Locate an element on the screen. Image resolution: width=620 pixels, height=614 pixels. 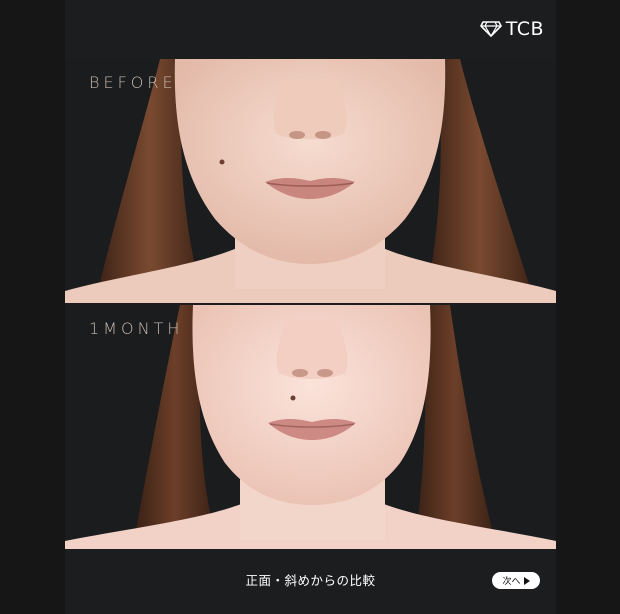
right-margin is located at coordinates (588, 307).